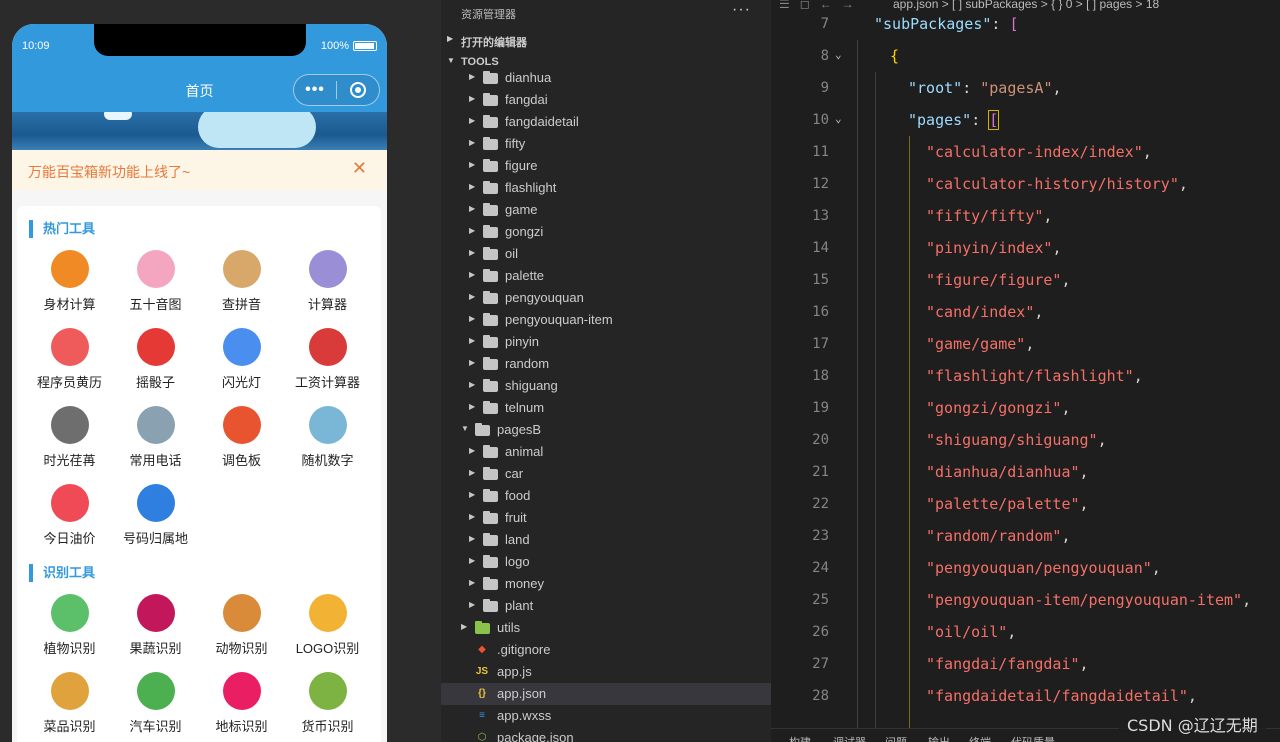 Image resolution: width=1280 pixels, height=742 pixels. I want to click on tree-folder: ▶ random, so click(606, 364).